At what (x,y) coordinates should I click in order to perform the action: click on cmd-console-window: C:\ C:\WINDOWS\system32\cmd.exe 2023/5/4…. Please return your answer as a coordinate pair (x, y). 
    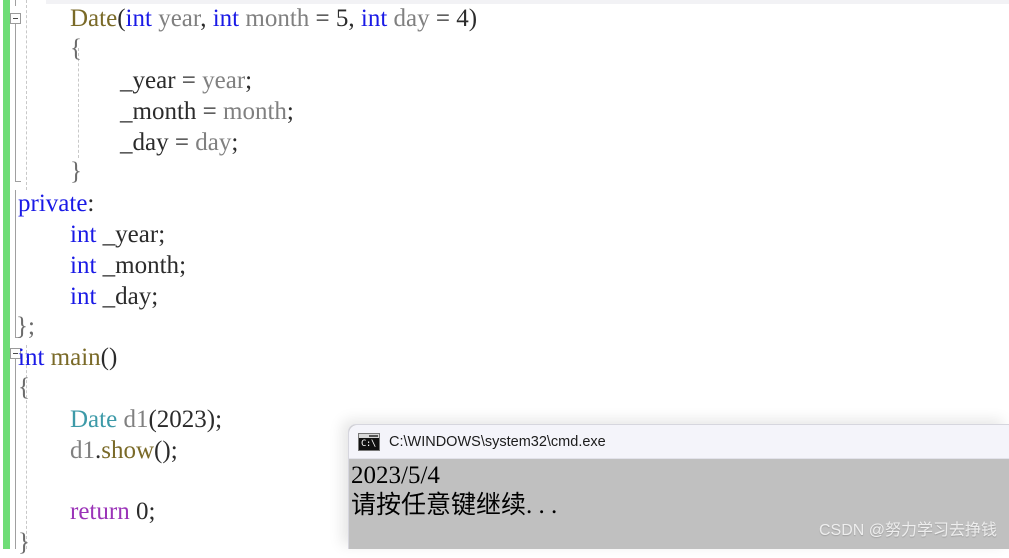
    Looking at the image, I should click on (678, 486).